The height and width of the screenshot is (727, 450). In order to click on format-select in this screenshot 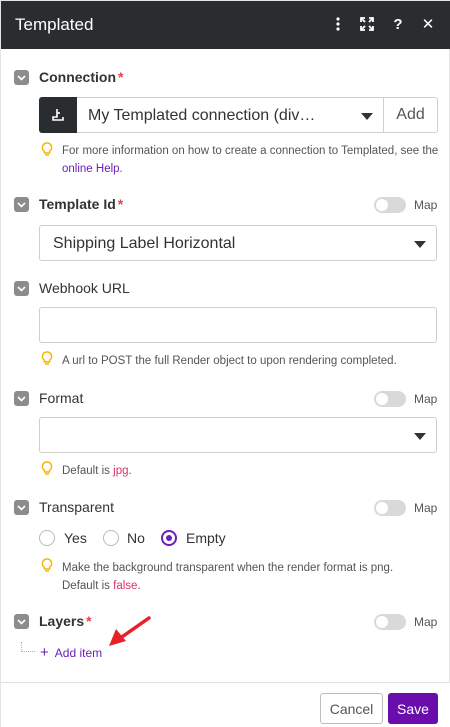, I will do `click(238, 435)`.